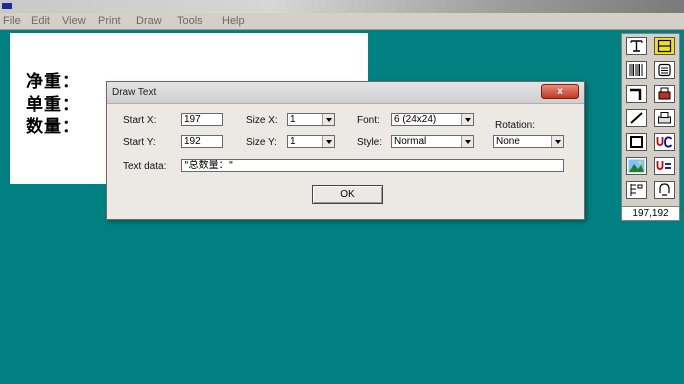  What do you see at coordinates (664, 166) in the screenshot?
I see `variable-assign-icon` at bounding box center [664, 166].